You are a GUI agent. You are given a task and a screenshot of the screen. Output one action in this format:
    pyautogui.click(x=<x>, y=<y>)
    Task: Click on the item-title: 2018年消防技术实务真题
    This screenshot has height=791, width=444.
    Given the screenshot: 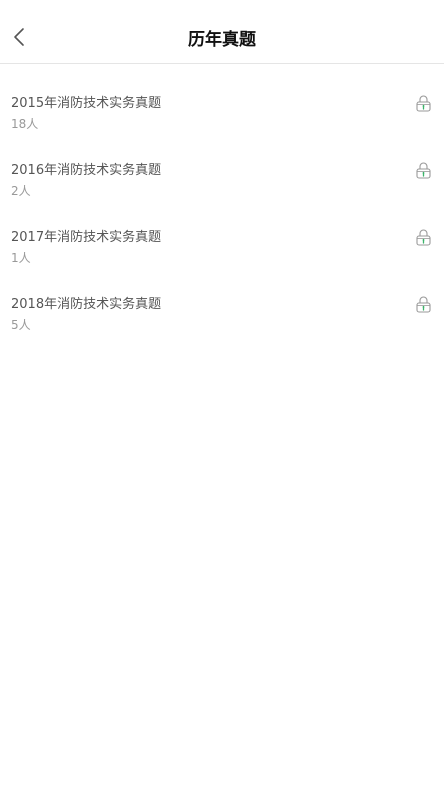 What is the action you would take?
    pyautogui.click(x=86, y=304)
    